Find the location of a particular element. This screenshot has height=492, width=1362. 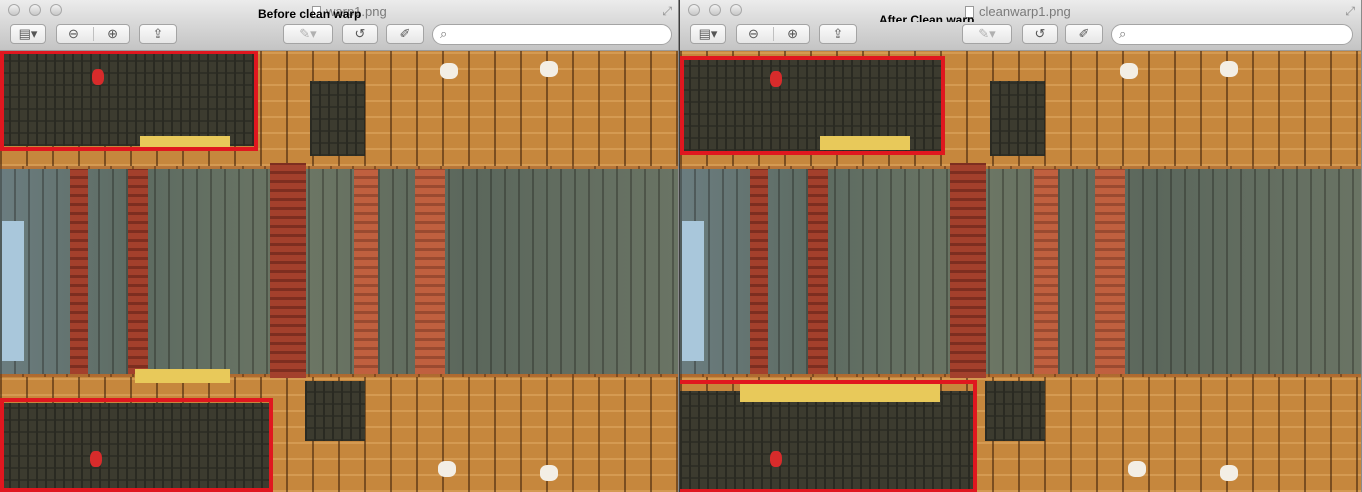

yellow-beam is located at coordinates (182, 376).